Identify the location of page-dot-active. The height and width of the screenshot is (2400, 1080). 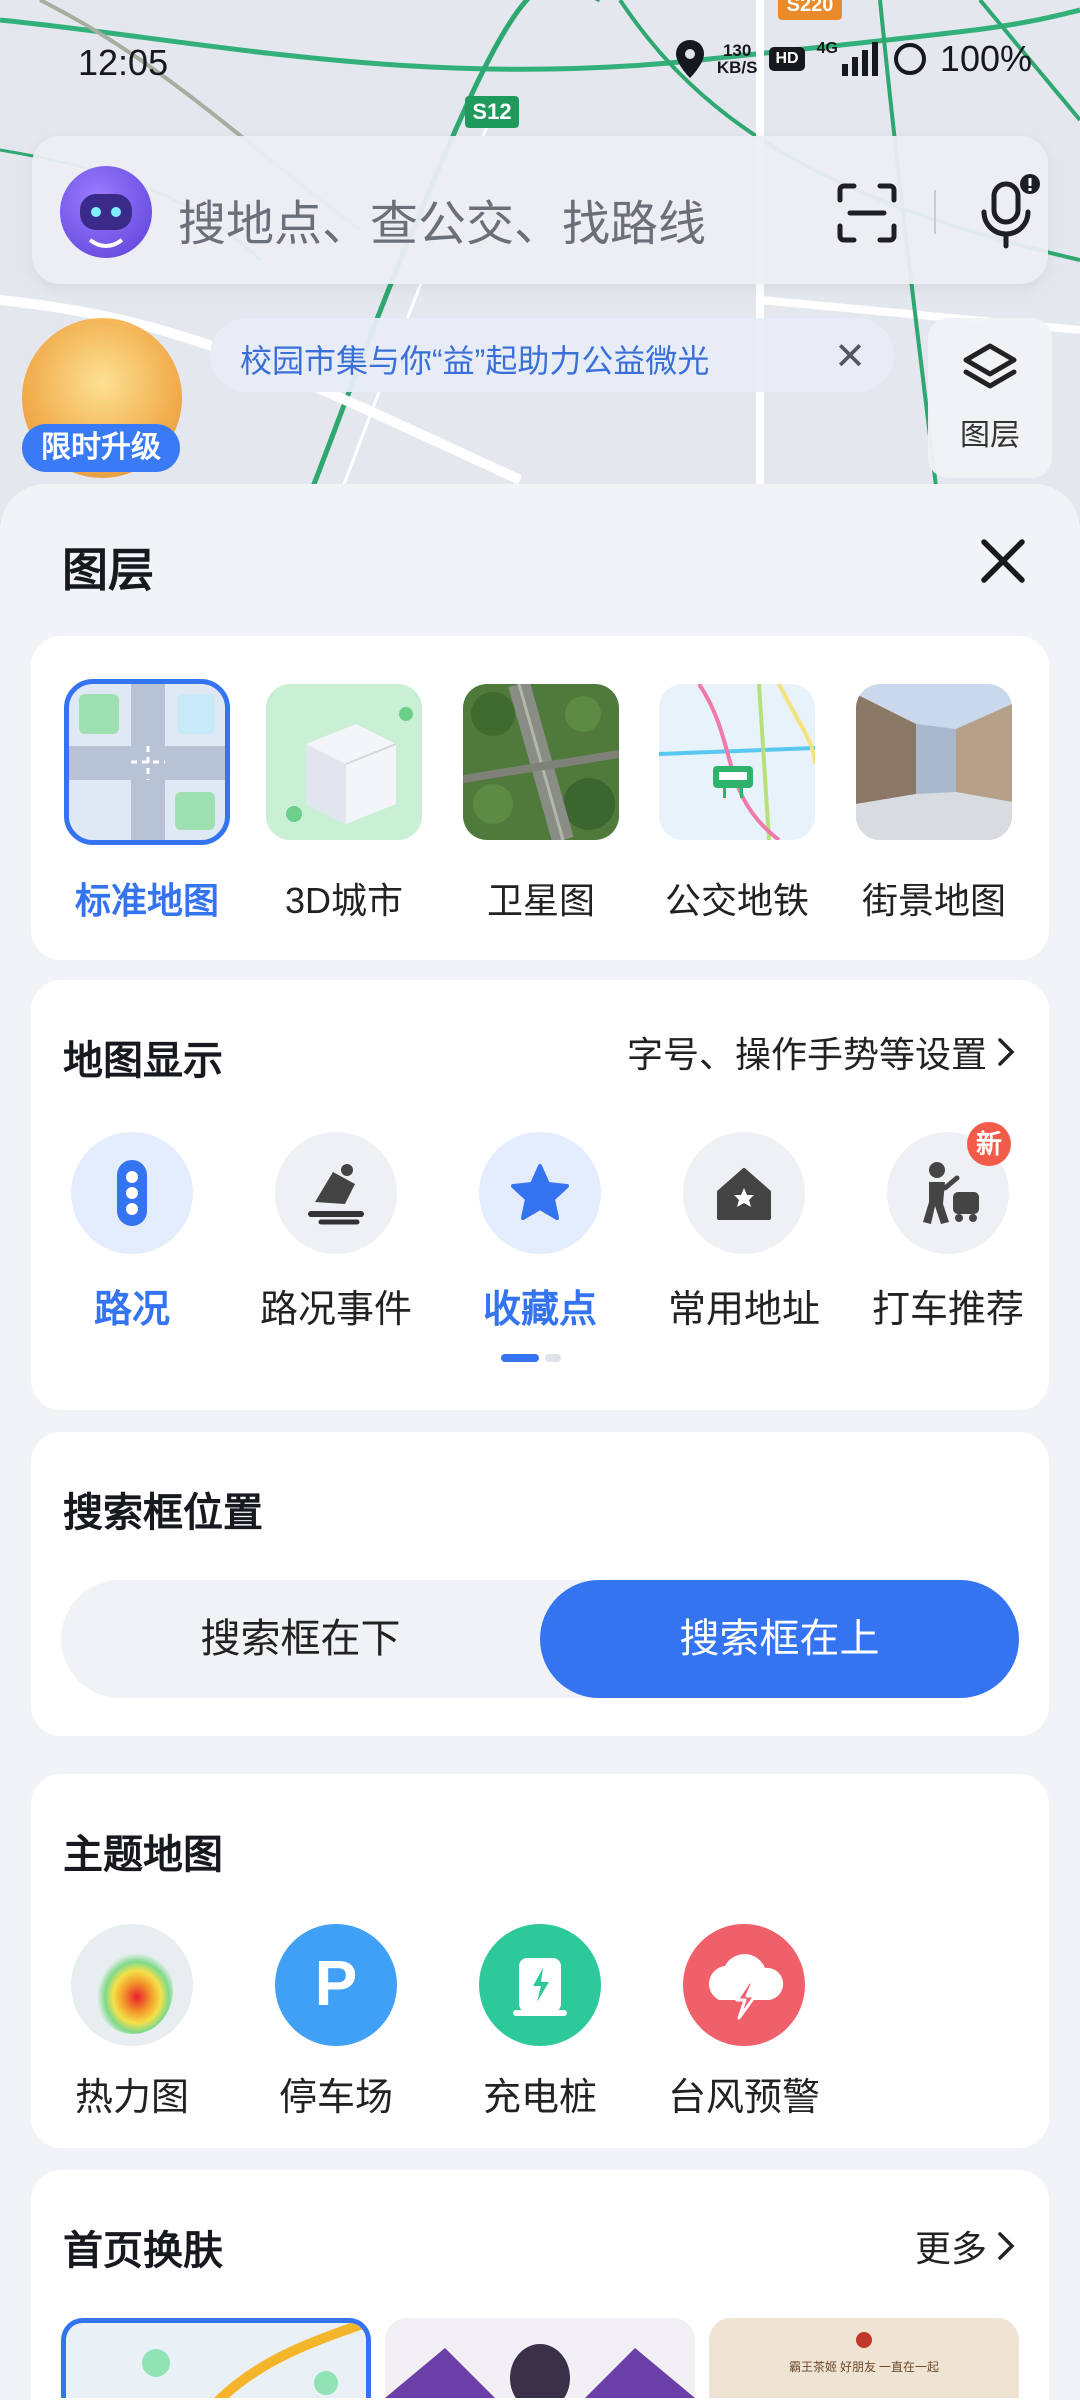
(520, 1358).